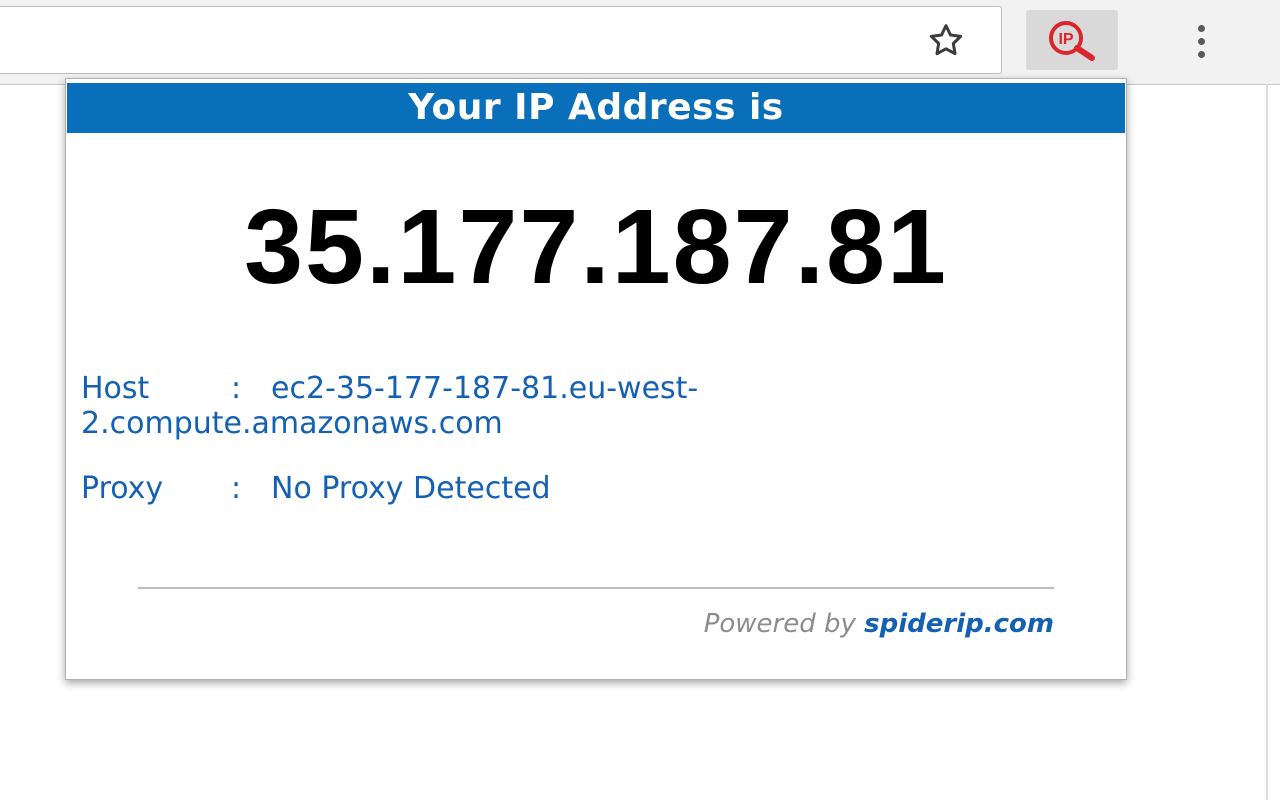 This screenshot has height=800, width=1280. I want to click on bookmark-star-icon, so click(946, 41).